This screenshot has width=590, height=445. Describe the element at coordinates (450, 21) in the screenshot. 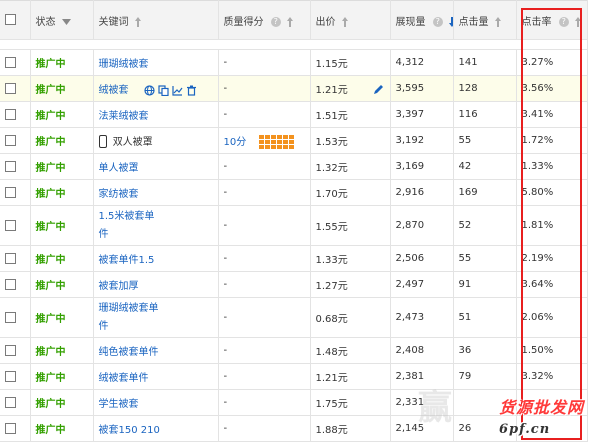

I see `sort-desc-arrow-icon` at that location.